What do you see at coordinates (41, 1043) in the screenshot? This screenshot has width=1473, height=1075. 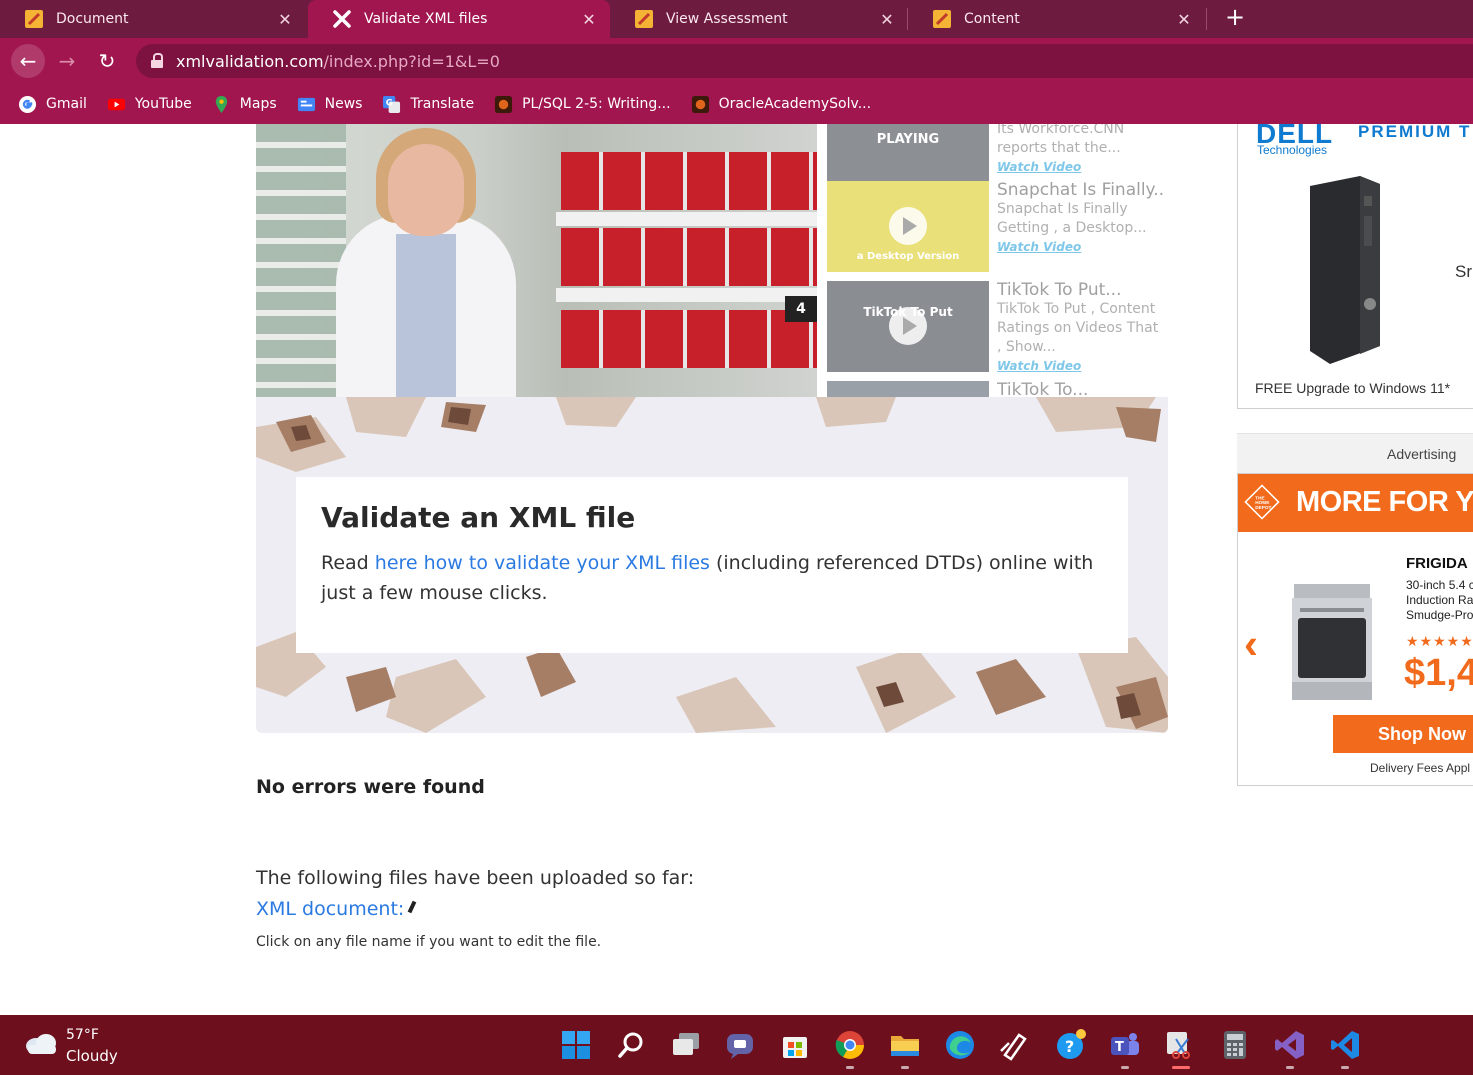 I see `cloud-icon` at bounding box center [41, 1043].